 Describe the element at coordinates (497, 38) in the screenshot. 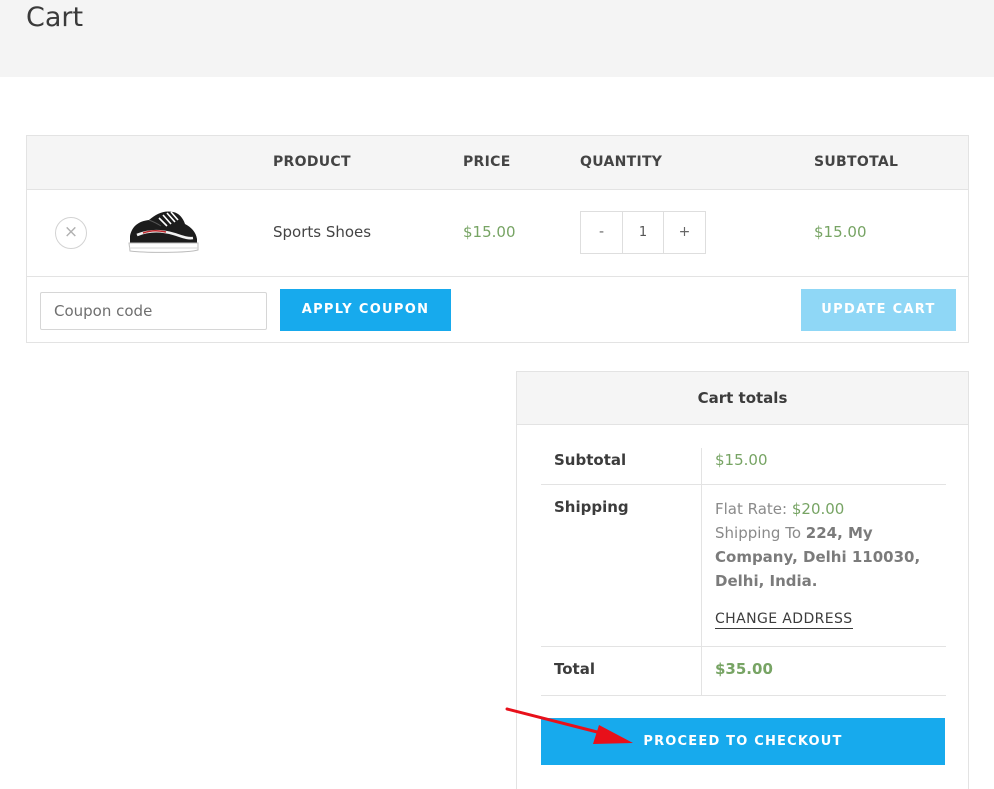

I see `page-header: Cart` at that location.